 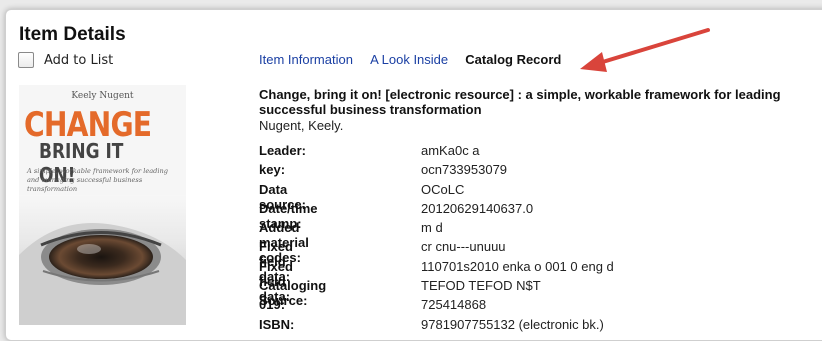 What do you see at coordinates (477, 208) in the screenshot?
I see `field-value: 20120629140637.0` at bounding box center [477, 208].